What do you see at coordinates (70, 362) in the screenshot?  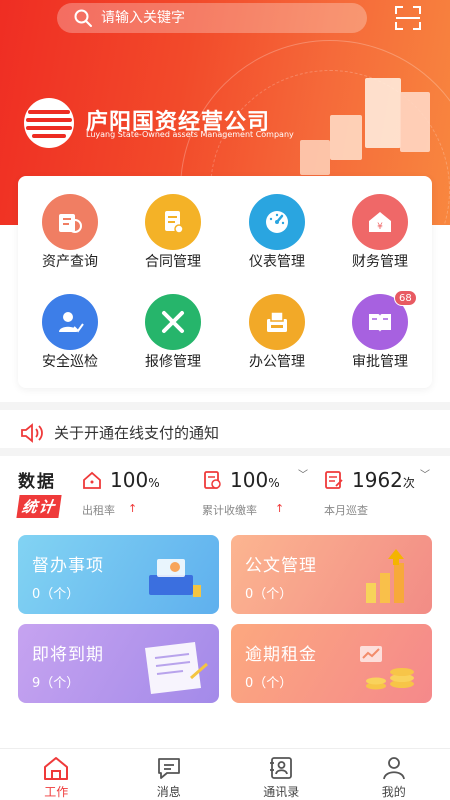 I see `menu-label: 安全巡检` at bounding box center [70, 362].